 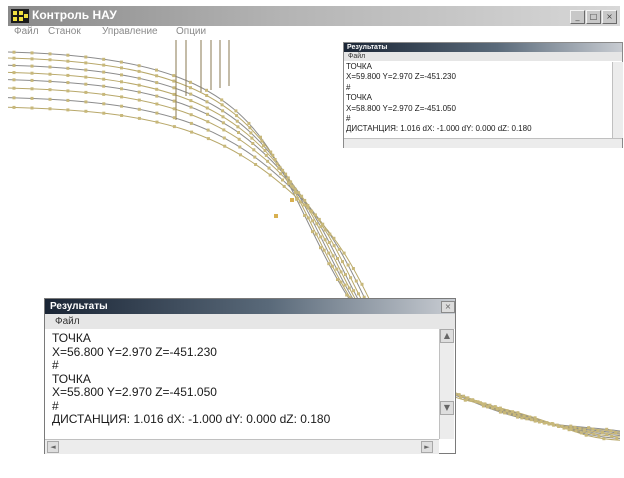 I want to click on results-small-menu-file: Файл, so click(x=356, y=56).